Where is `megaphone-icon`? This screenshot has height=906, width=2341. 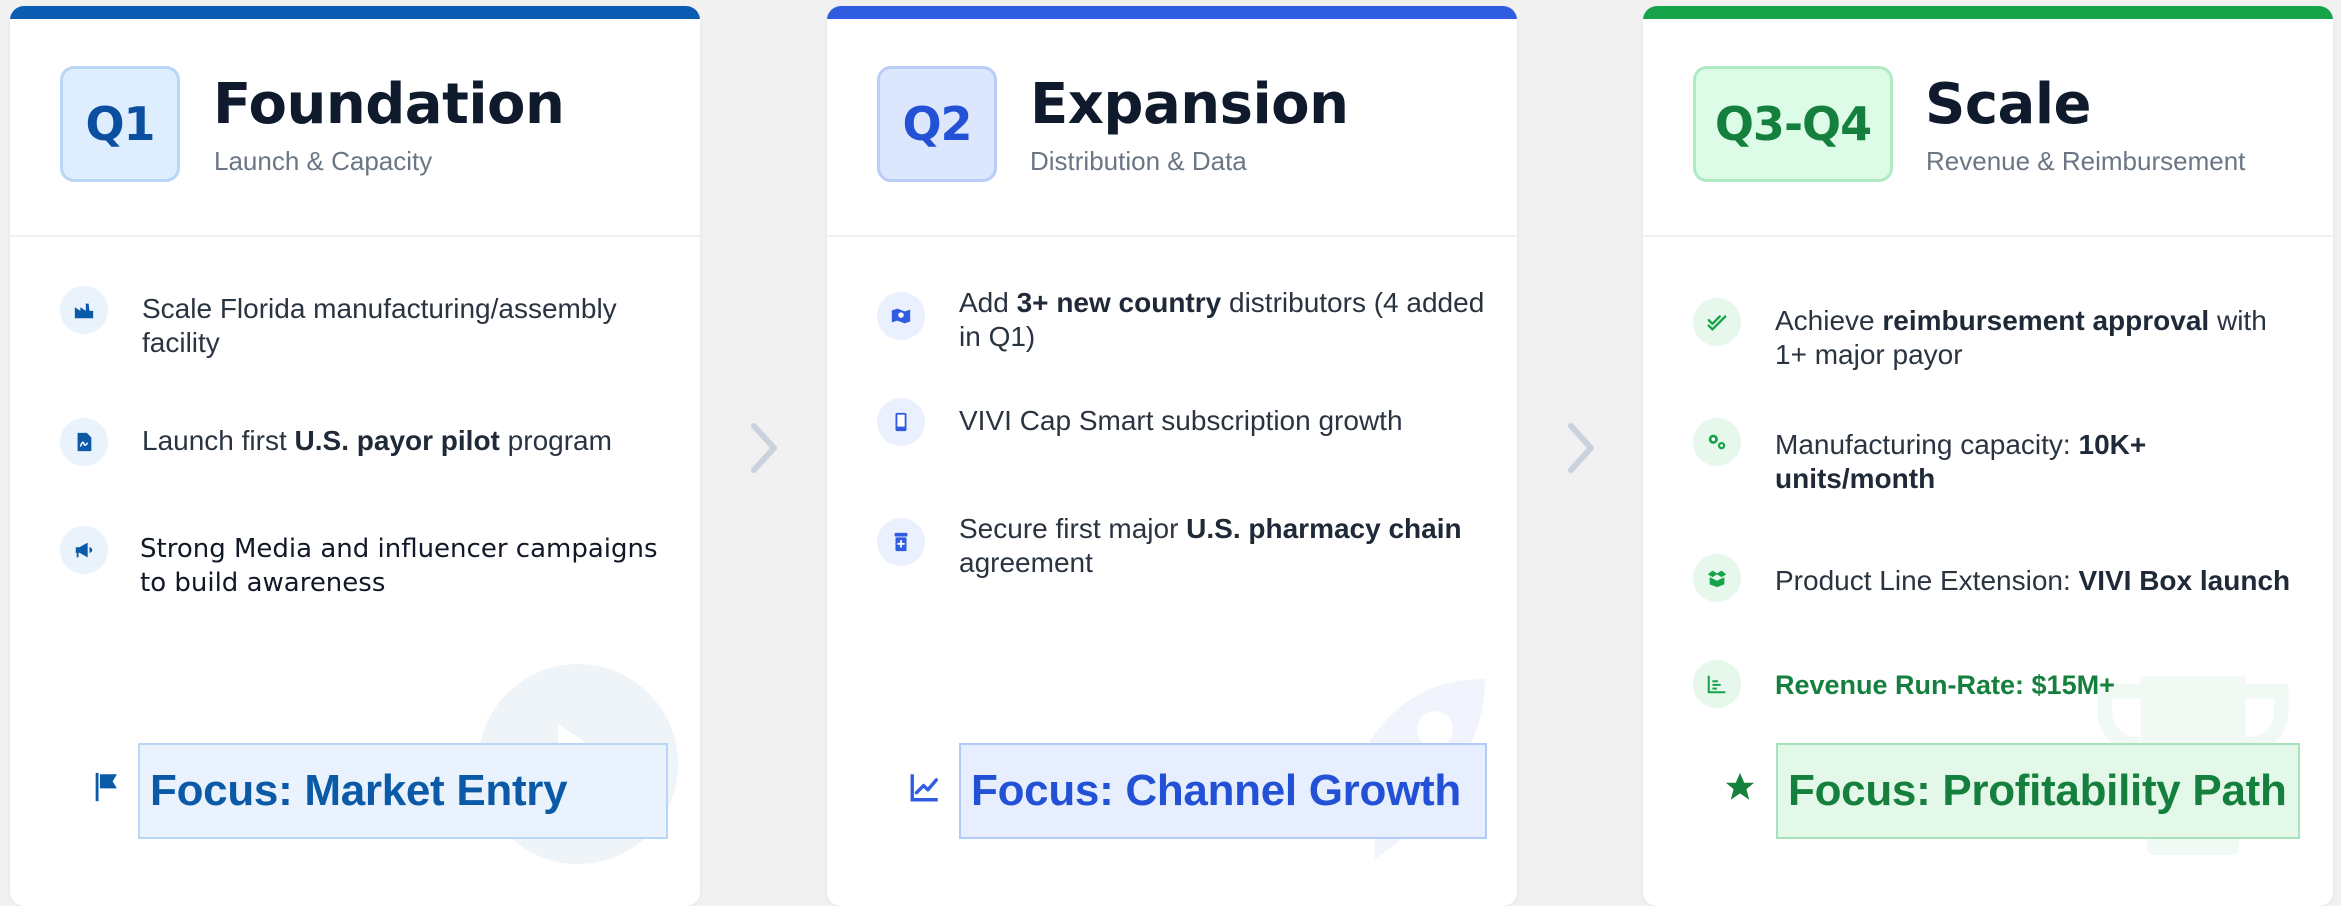
megaphone-icon is located at coordinates (84, 550).